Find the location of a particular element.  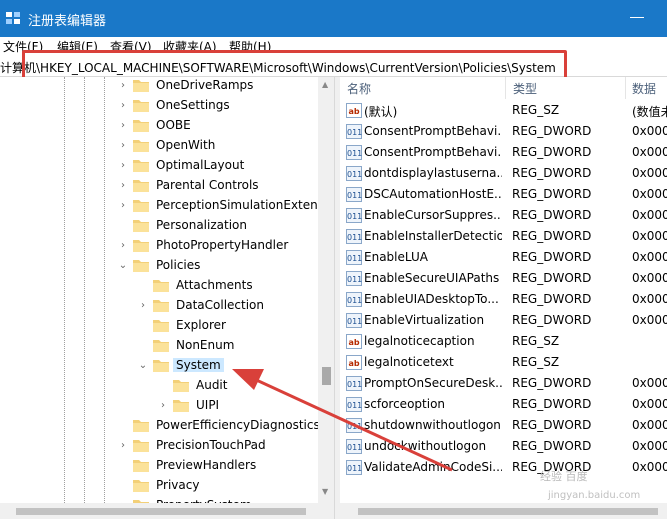

value-name: legalnoticecaption is located at coordinates (419, 341).